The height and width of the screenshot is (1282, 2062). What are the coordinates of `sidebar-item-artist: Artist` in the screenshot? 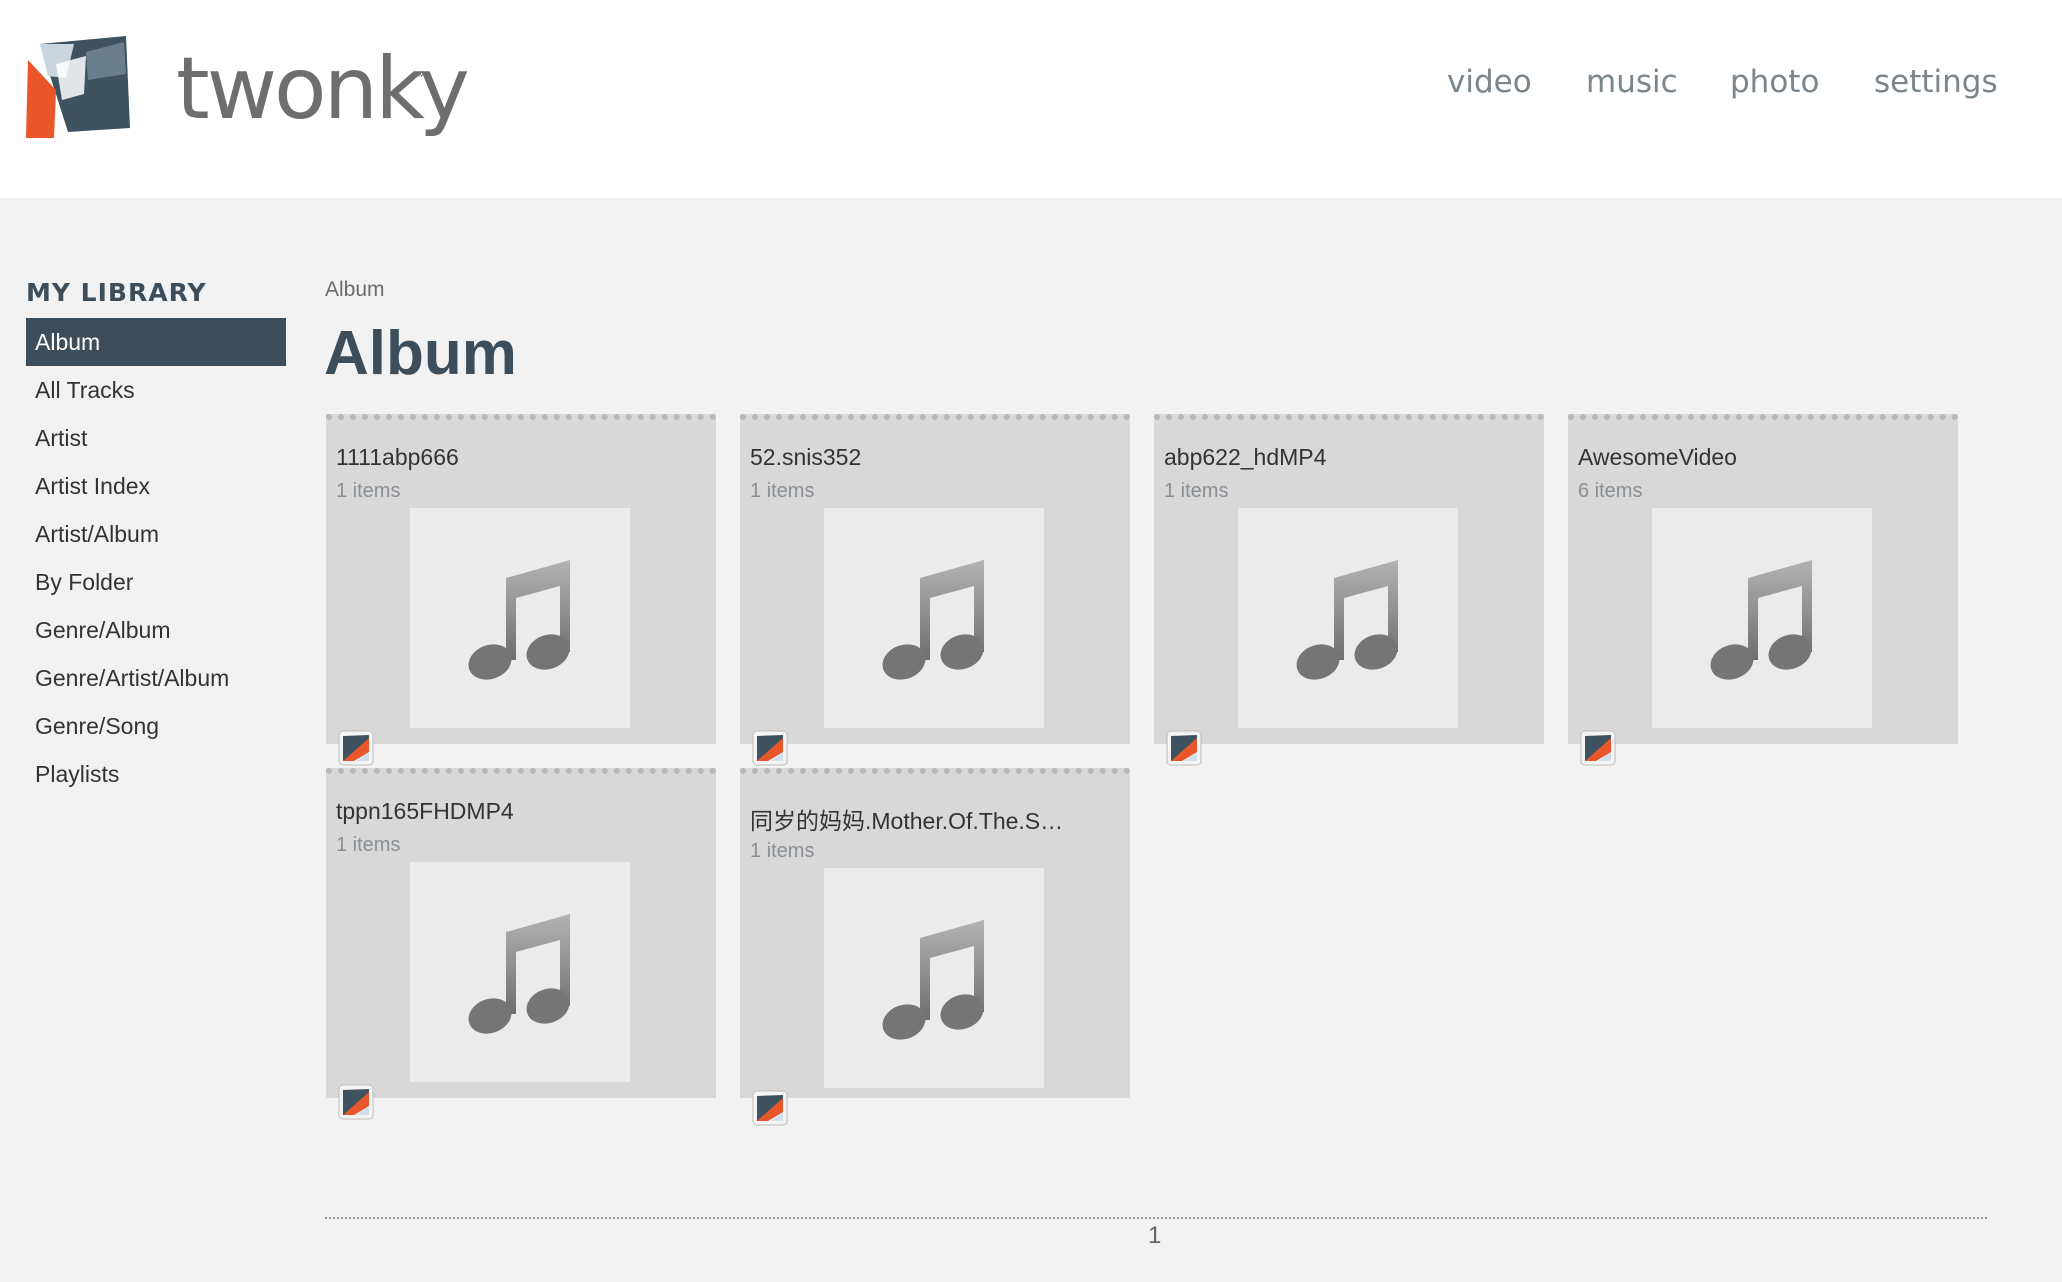 It's located at (156, 438).